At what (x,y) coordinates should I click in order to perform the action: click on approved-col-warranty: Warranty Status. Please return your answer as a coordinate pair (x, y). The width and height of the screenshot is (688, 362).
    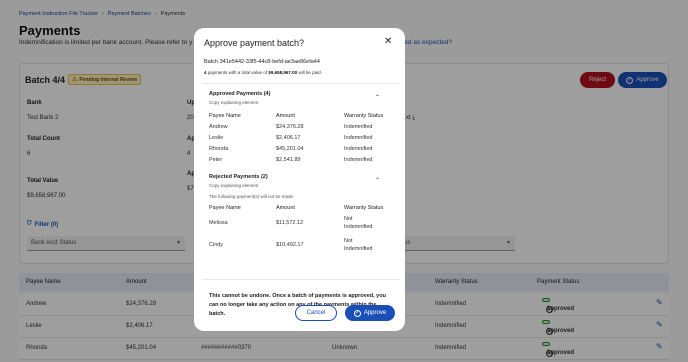
    Looking at the image, I should click on (364, 116).